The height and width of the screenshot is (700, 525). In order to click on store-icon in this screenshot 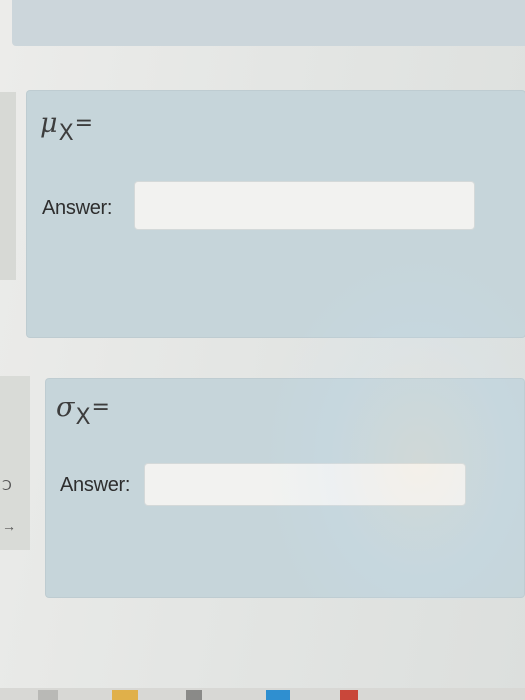, I will do `click(194, 695)`.